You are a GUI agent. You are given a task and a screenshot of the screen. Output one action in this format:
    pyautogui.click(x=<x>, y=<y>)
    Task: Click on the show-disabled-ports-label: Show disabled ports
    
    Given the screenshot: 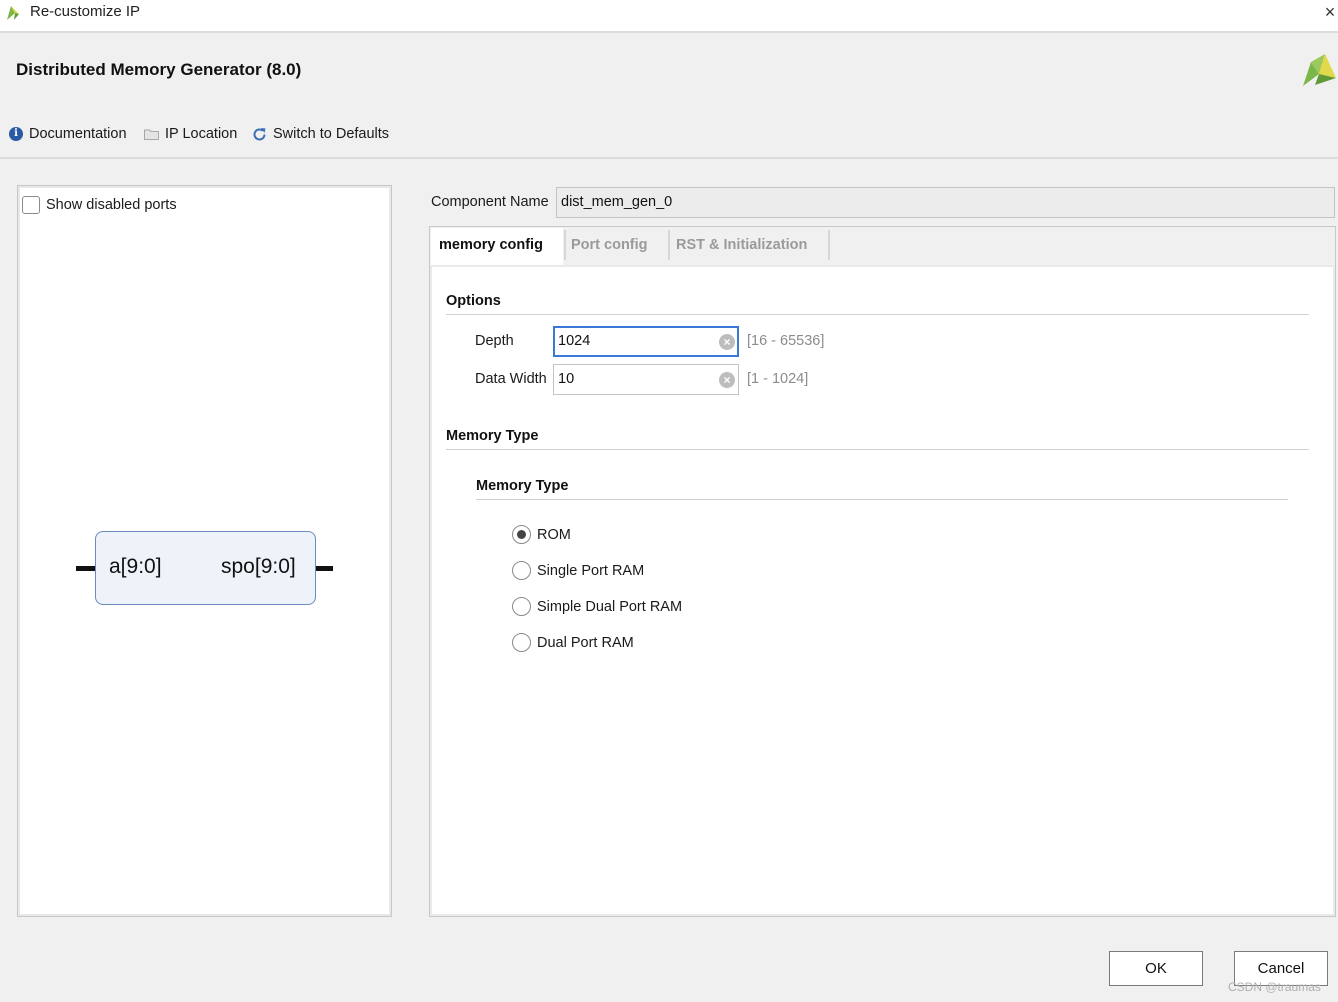 What is the action you would take?
    pyautogui.click(x=111, y=205)
    